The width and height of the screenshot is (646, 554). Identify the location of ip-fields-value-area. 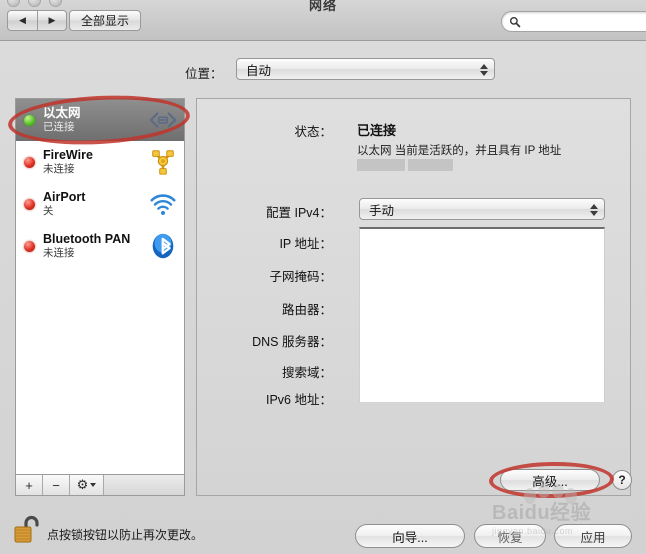
(482, 314).